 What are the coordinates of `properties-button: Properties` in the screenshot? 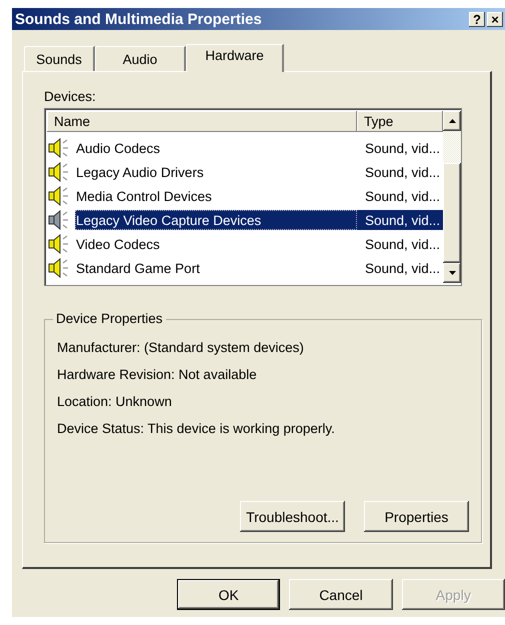 It's located at (416, 516).